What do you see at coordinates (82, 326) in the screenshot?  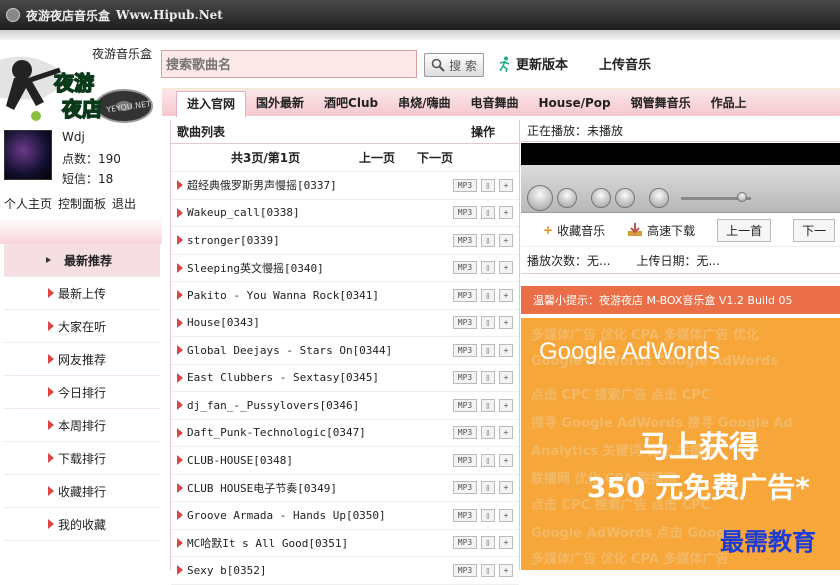 I see `sidebar-item-everyone-listening: 大家在听` at bounding box center [82, 326].